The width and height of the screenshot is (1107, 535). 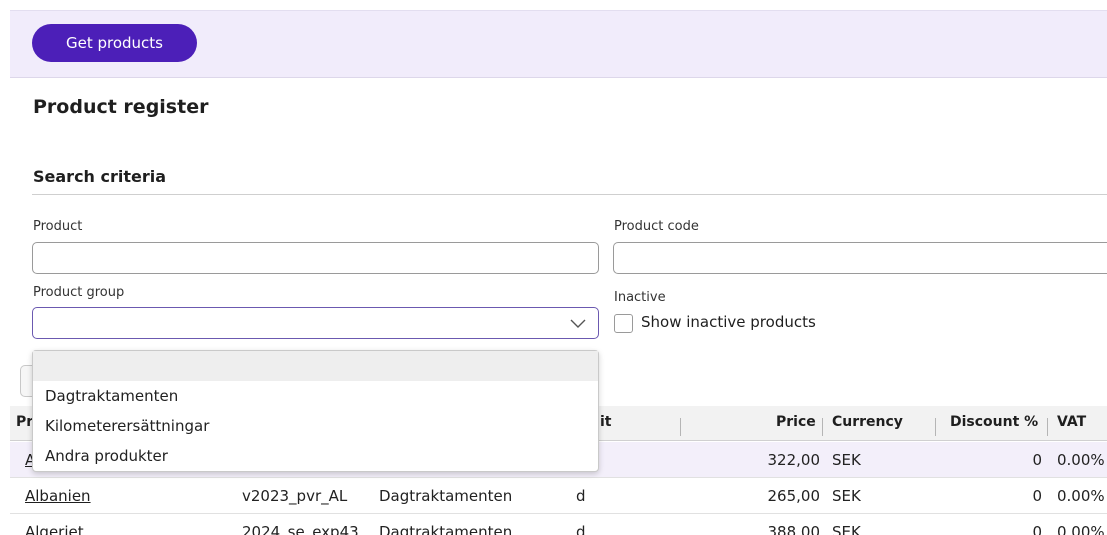 I want to click on dropdown-option: Andra produkter, so click(x=315, y=456).